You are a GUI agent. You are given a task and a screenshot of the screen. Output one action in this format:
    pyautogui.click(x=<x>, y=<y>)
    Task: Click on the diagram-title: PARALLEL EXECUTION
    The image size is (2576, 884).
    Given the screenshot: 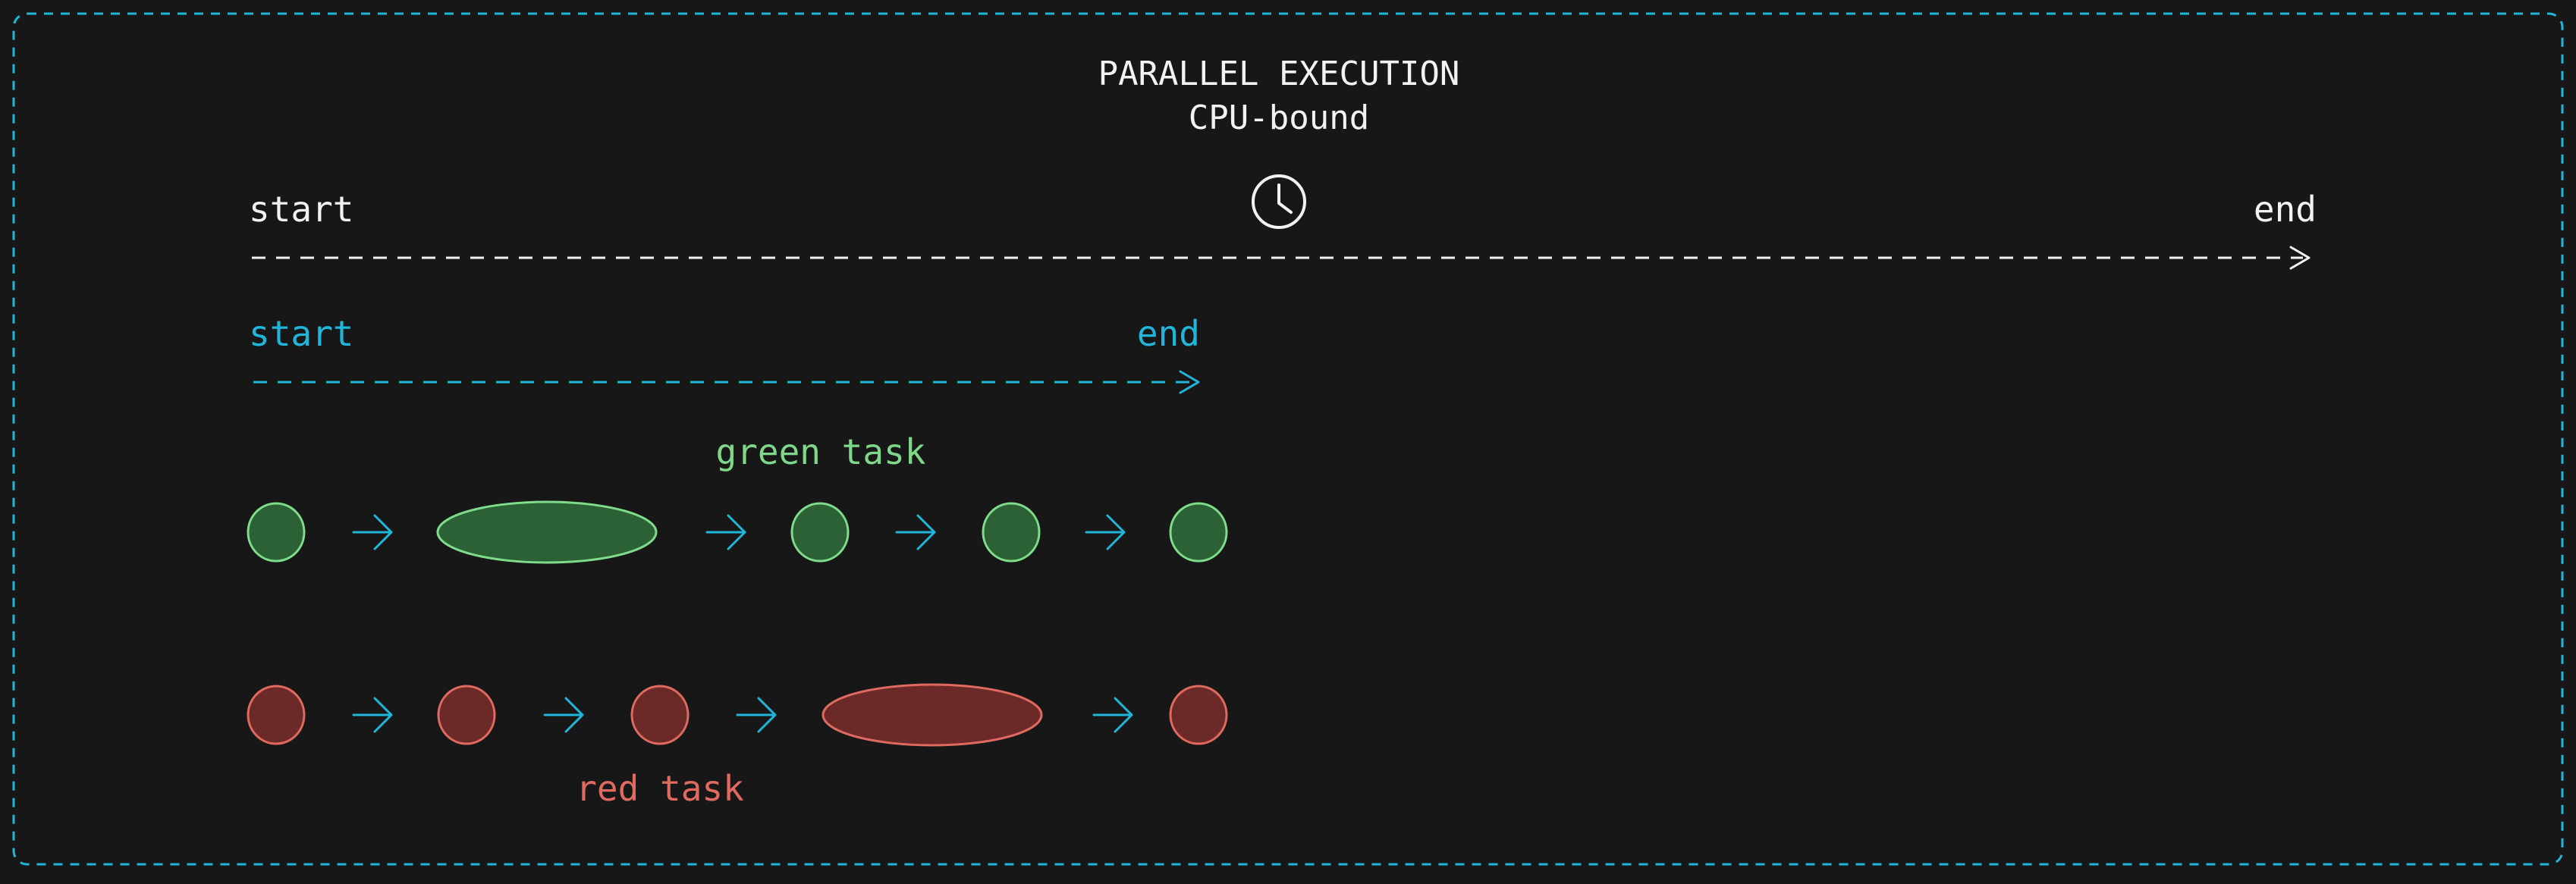 What is the action you would take?
    pyautogui.click(x=1279, y=74)
    